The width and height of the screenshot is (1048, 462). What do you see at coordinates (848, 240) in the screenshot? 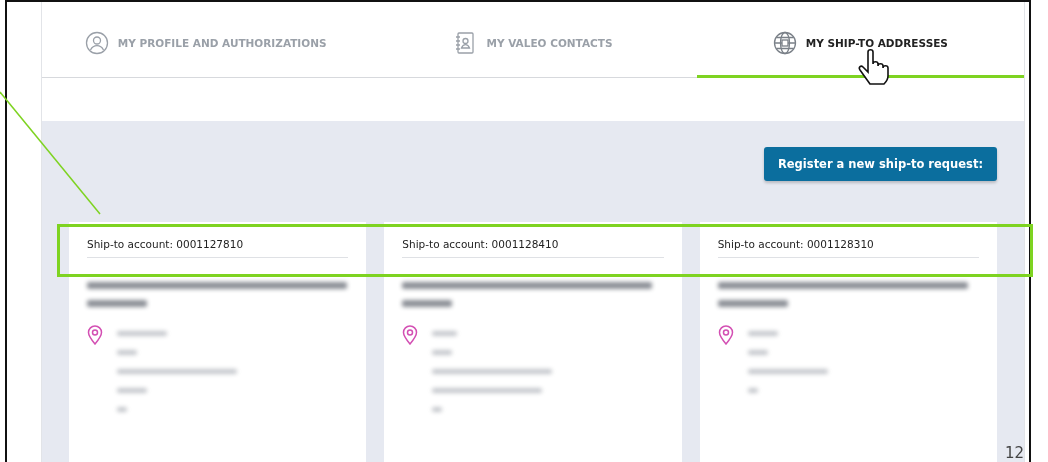
I see `account-label: Ship-to account: 0001128310` at bounding box center [848, 240].